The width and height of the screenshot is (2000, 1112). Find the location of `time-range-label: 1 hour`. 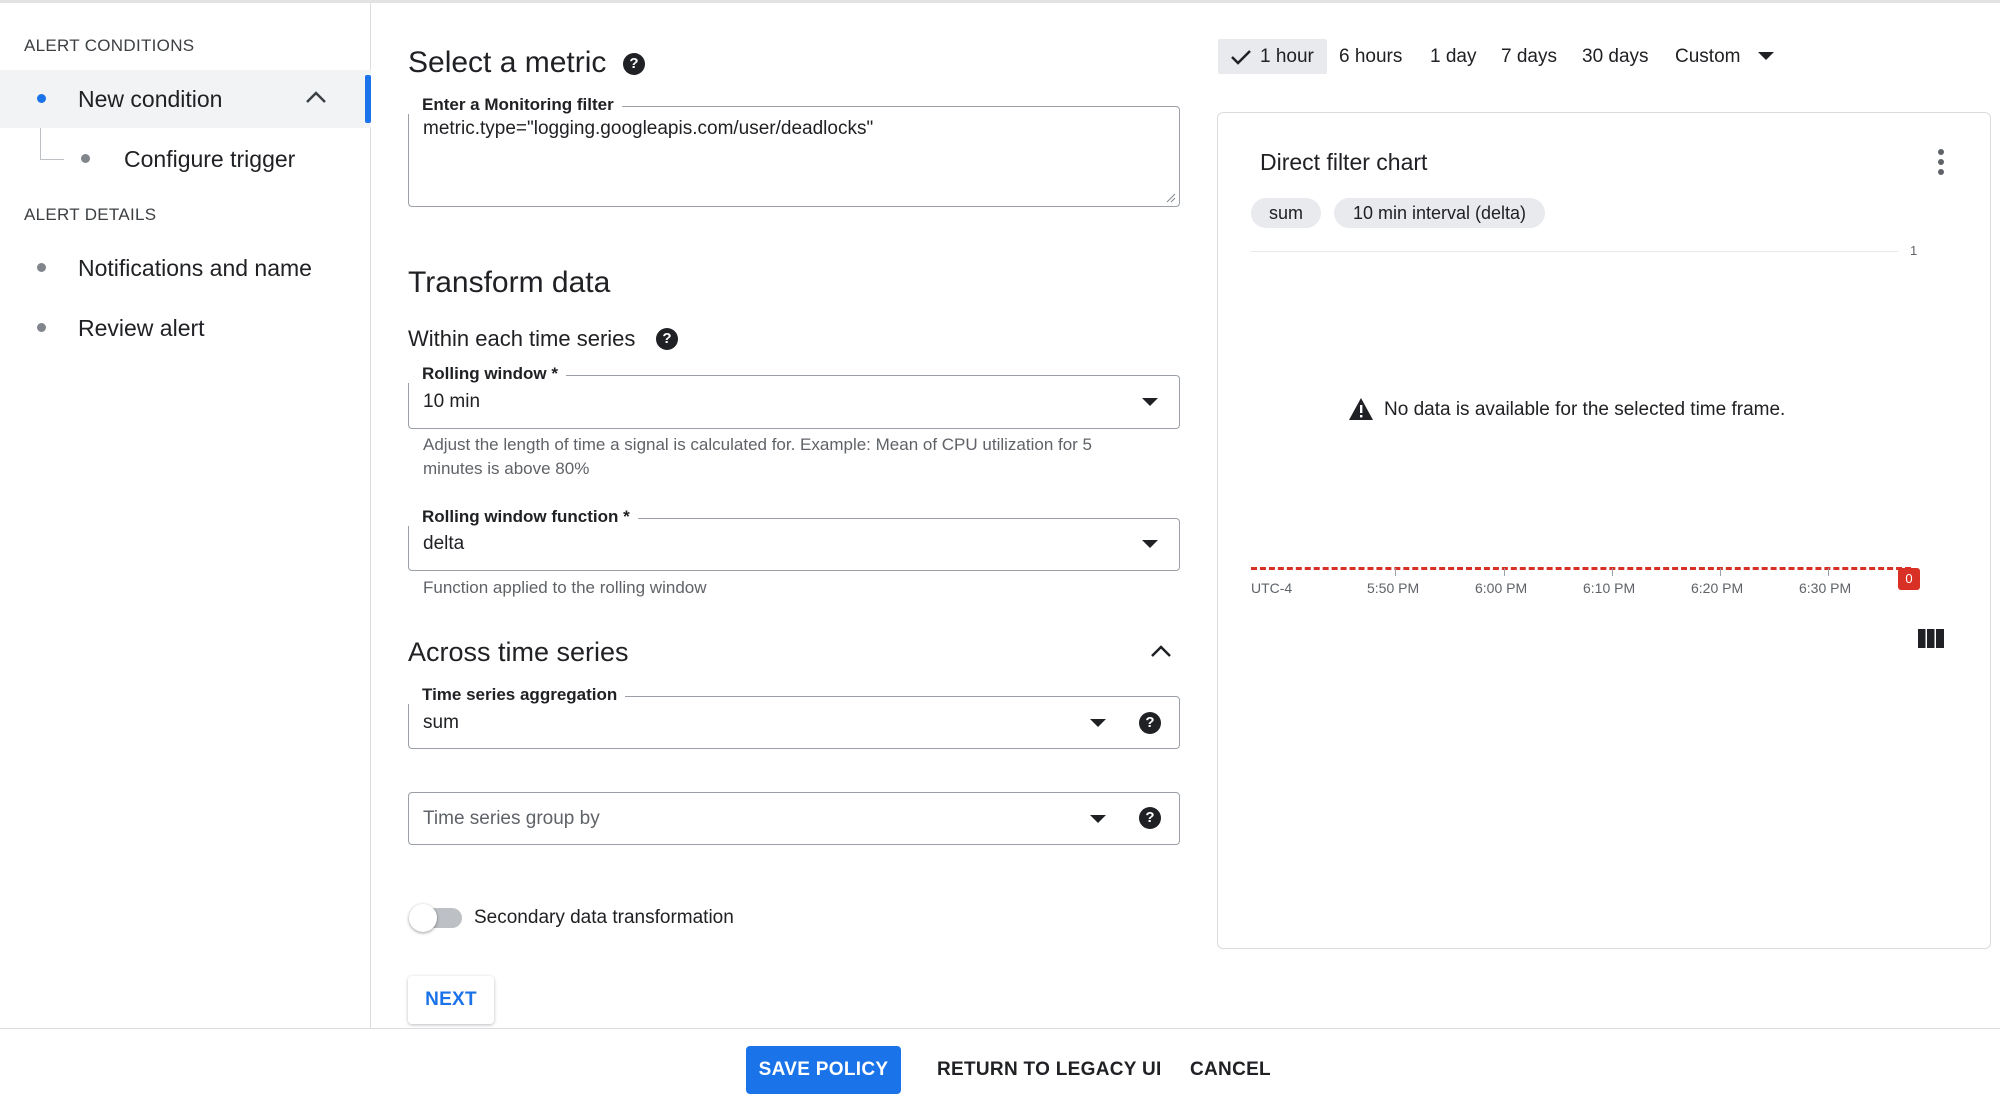

time-range-label: 1 hour is located at coordinates (1287, 56).